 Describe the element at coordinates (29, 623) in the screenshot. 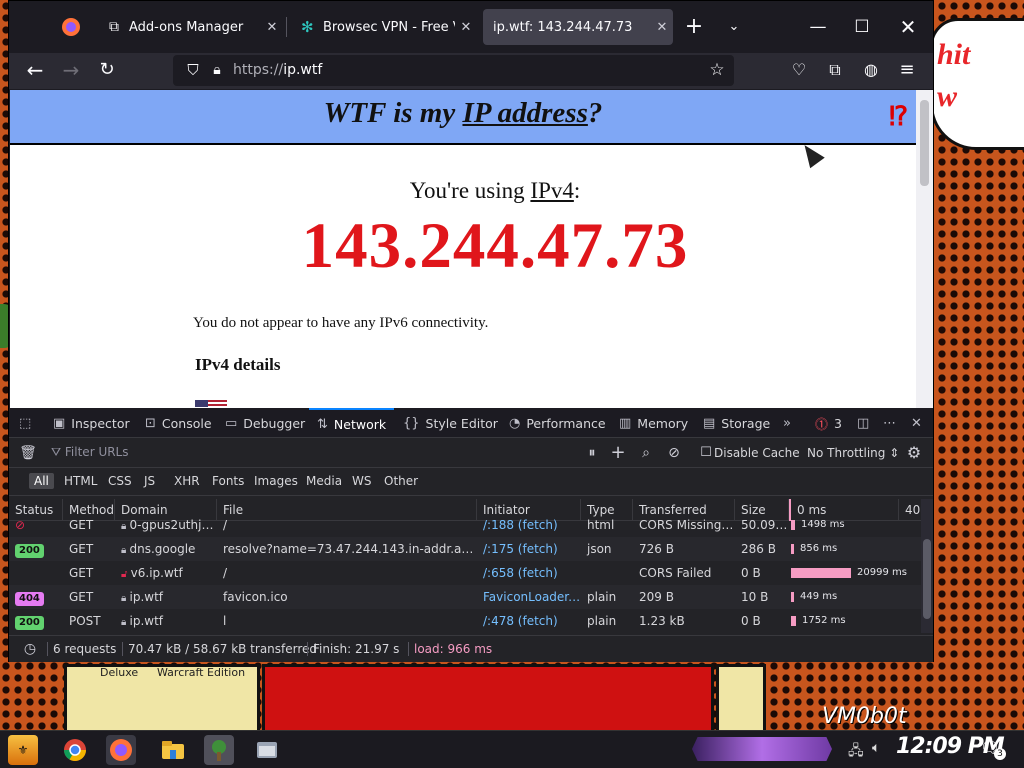

I see `status-badge: 200` at that location.